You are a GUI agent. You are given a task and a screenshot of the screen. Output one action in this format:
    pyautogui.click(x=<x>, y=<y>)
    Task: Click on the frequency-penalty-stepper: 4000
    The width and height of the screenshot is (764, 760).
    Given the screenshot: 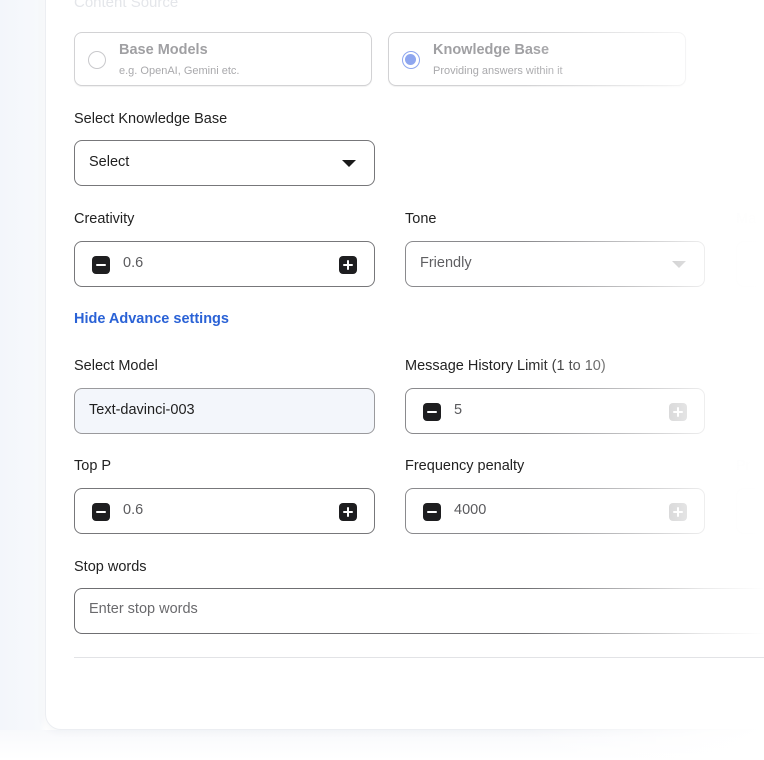 What is the action you would take?
    pyautogui.click(x=555, y=511)
    